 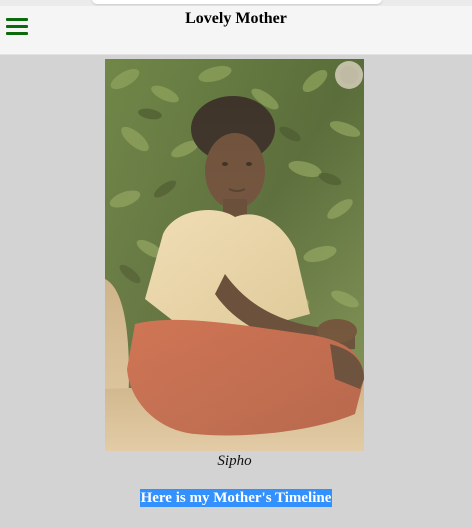 I want to click on page-title: Lovely Mother, so click(x=236, y=18).